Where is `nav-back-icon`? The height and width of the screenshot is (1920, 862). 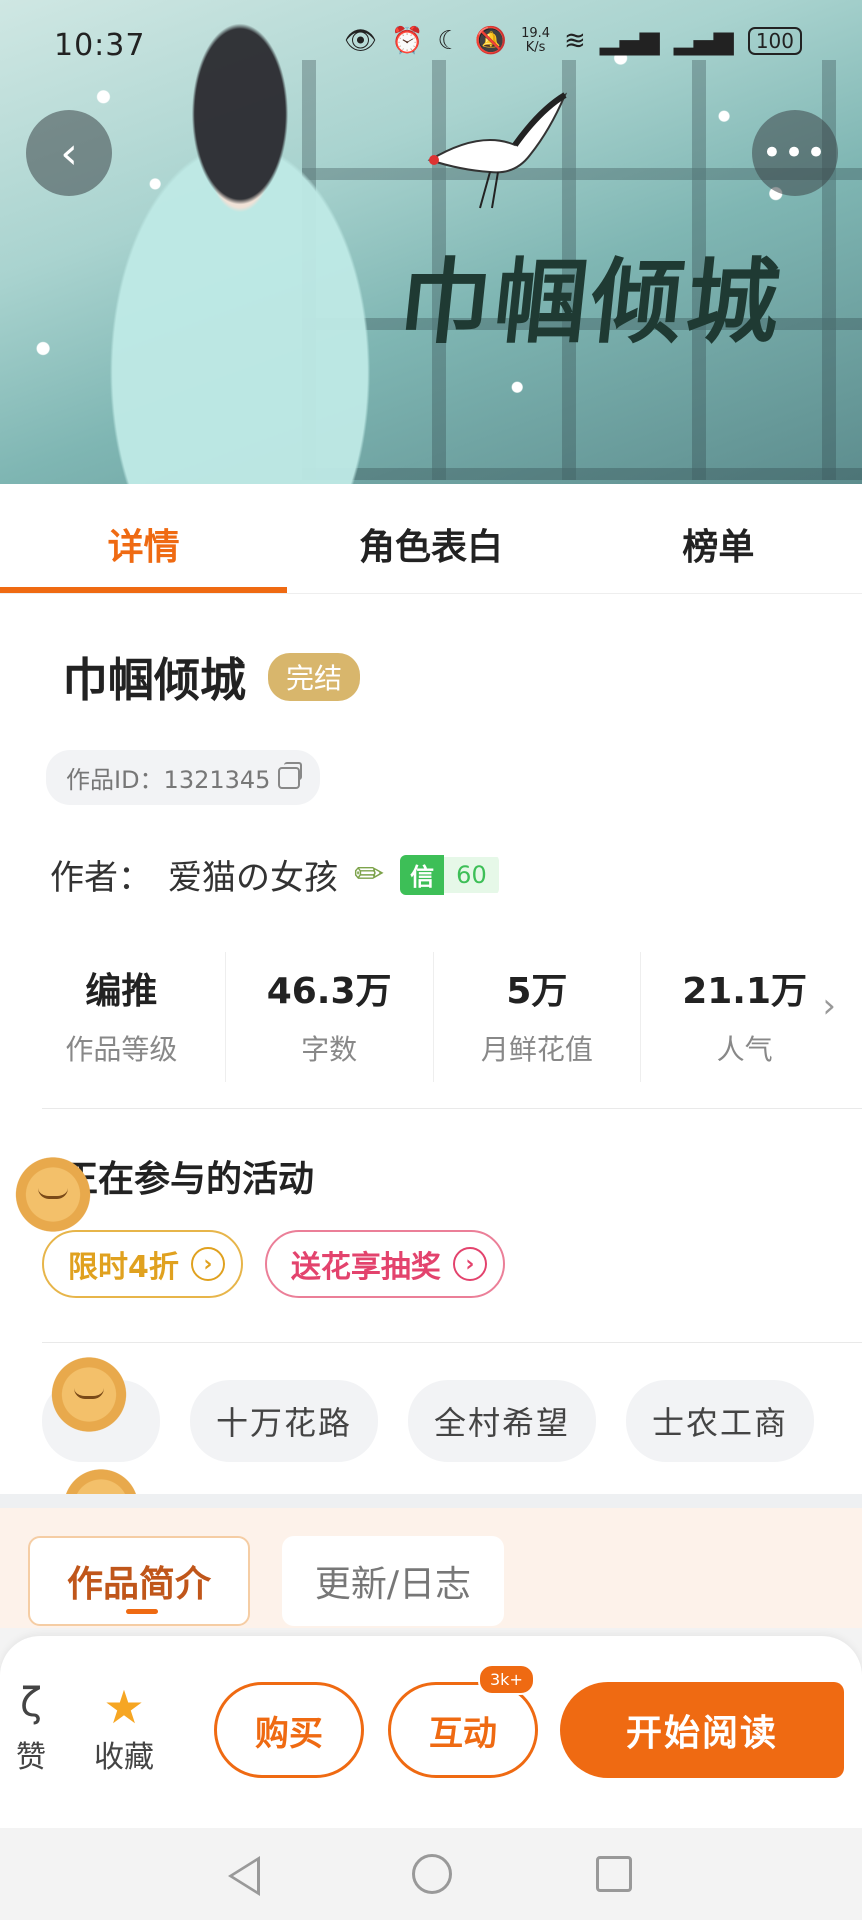 nav-back-icon is located at coordinates (244, 1876).